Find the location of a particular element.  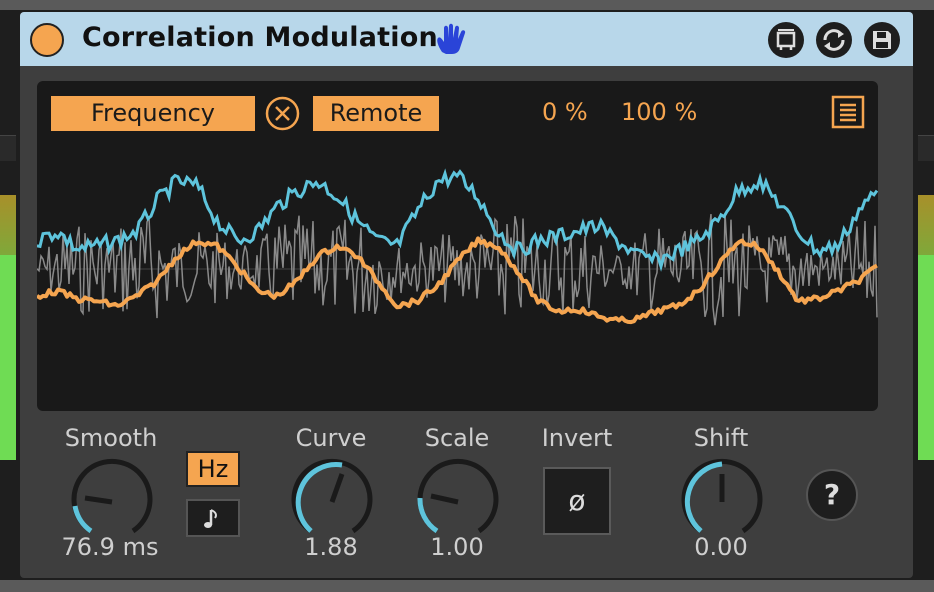

bottom-strip is located at coordinates (467, 586).